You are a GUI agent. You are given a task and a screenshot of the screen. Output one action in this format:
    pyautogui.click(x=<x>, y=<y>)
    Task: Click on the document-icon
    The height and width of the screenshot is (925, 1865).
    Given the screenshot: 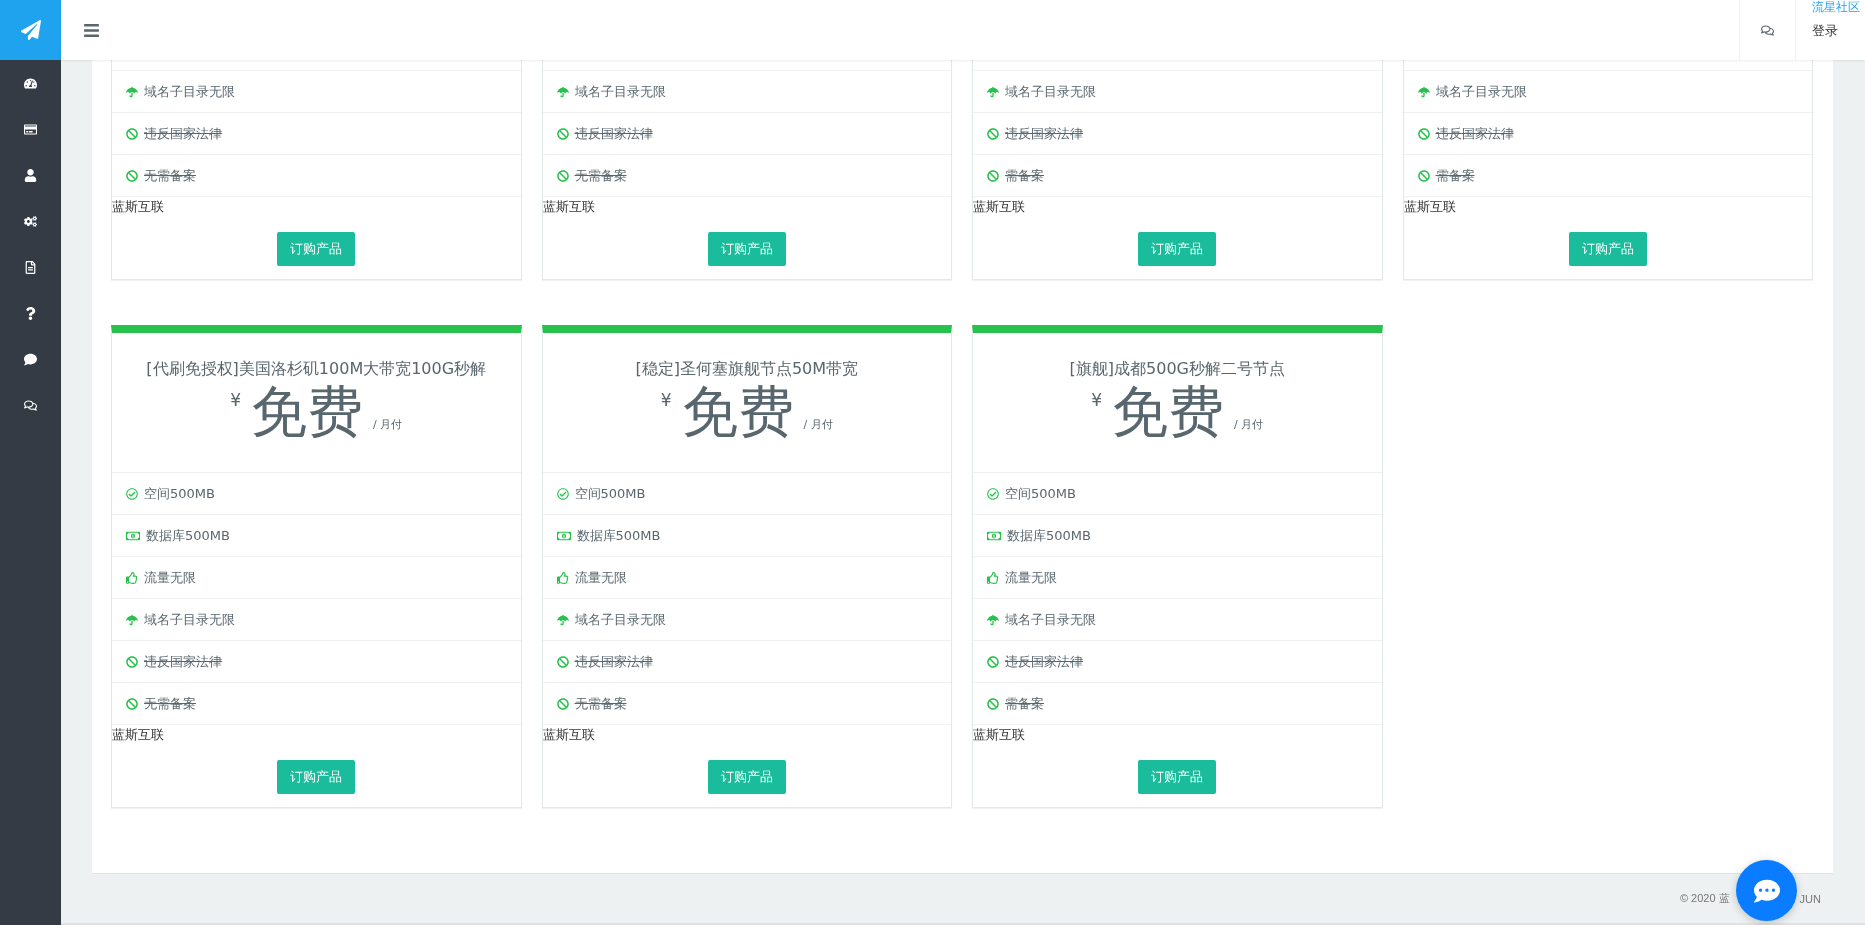 What is the action you would take?
    pyautogui.click(x=30, y=267)
    